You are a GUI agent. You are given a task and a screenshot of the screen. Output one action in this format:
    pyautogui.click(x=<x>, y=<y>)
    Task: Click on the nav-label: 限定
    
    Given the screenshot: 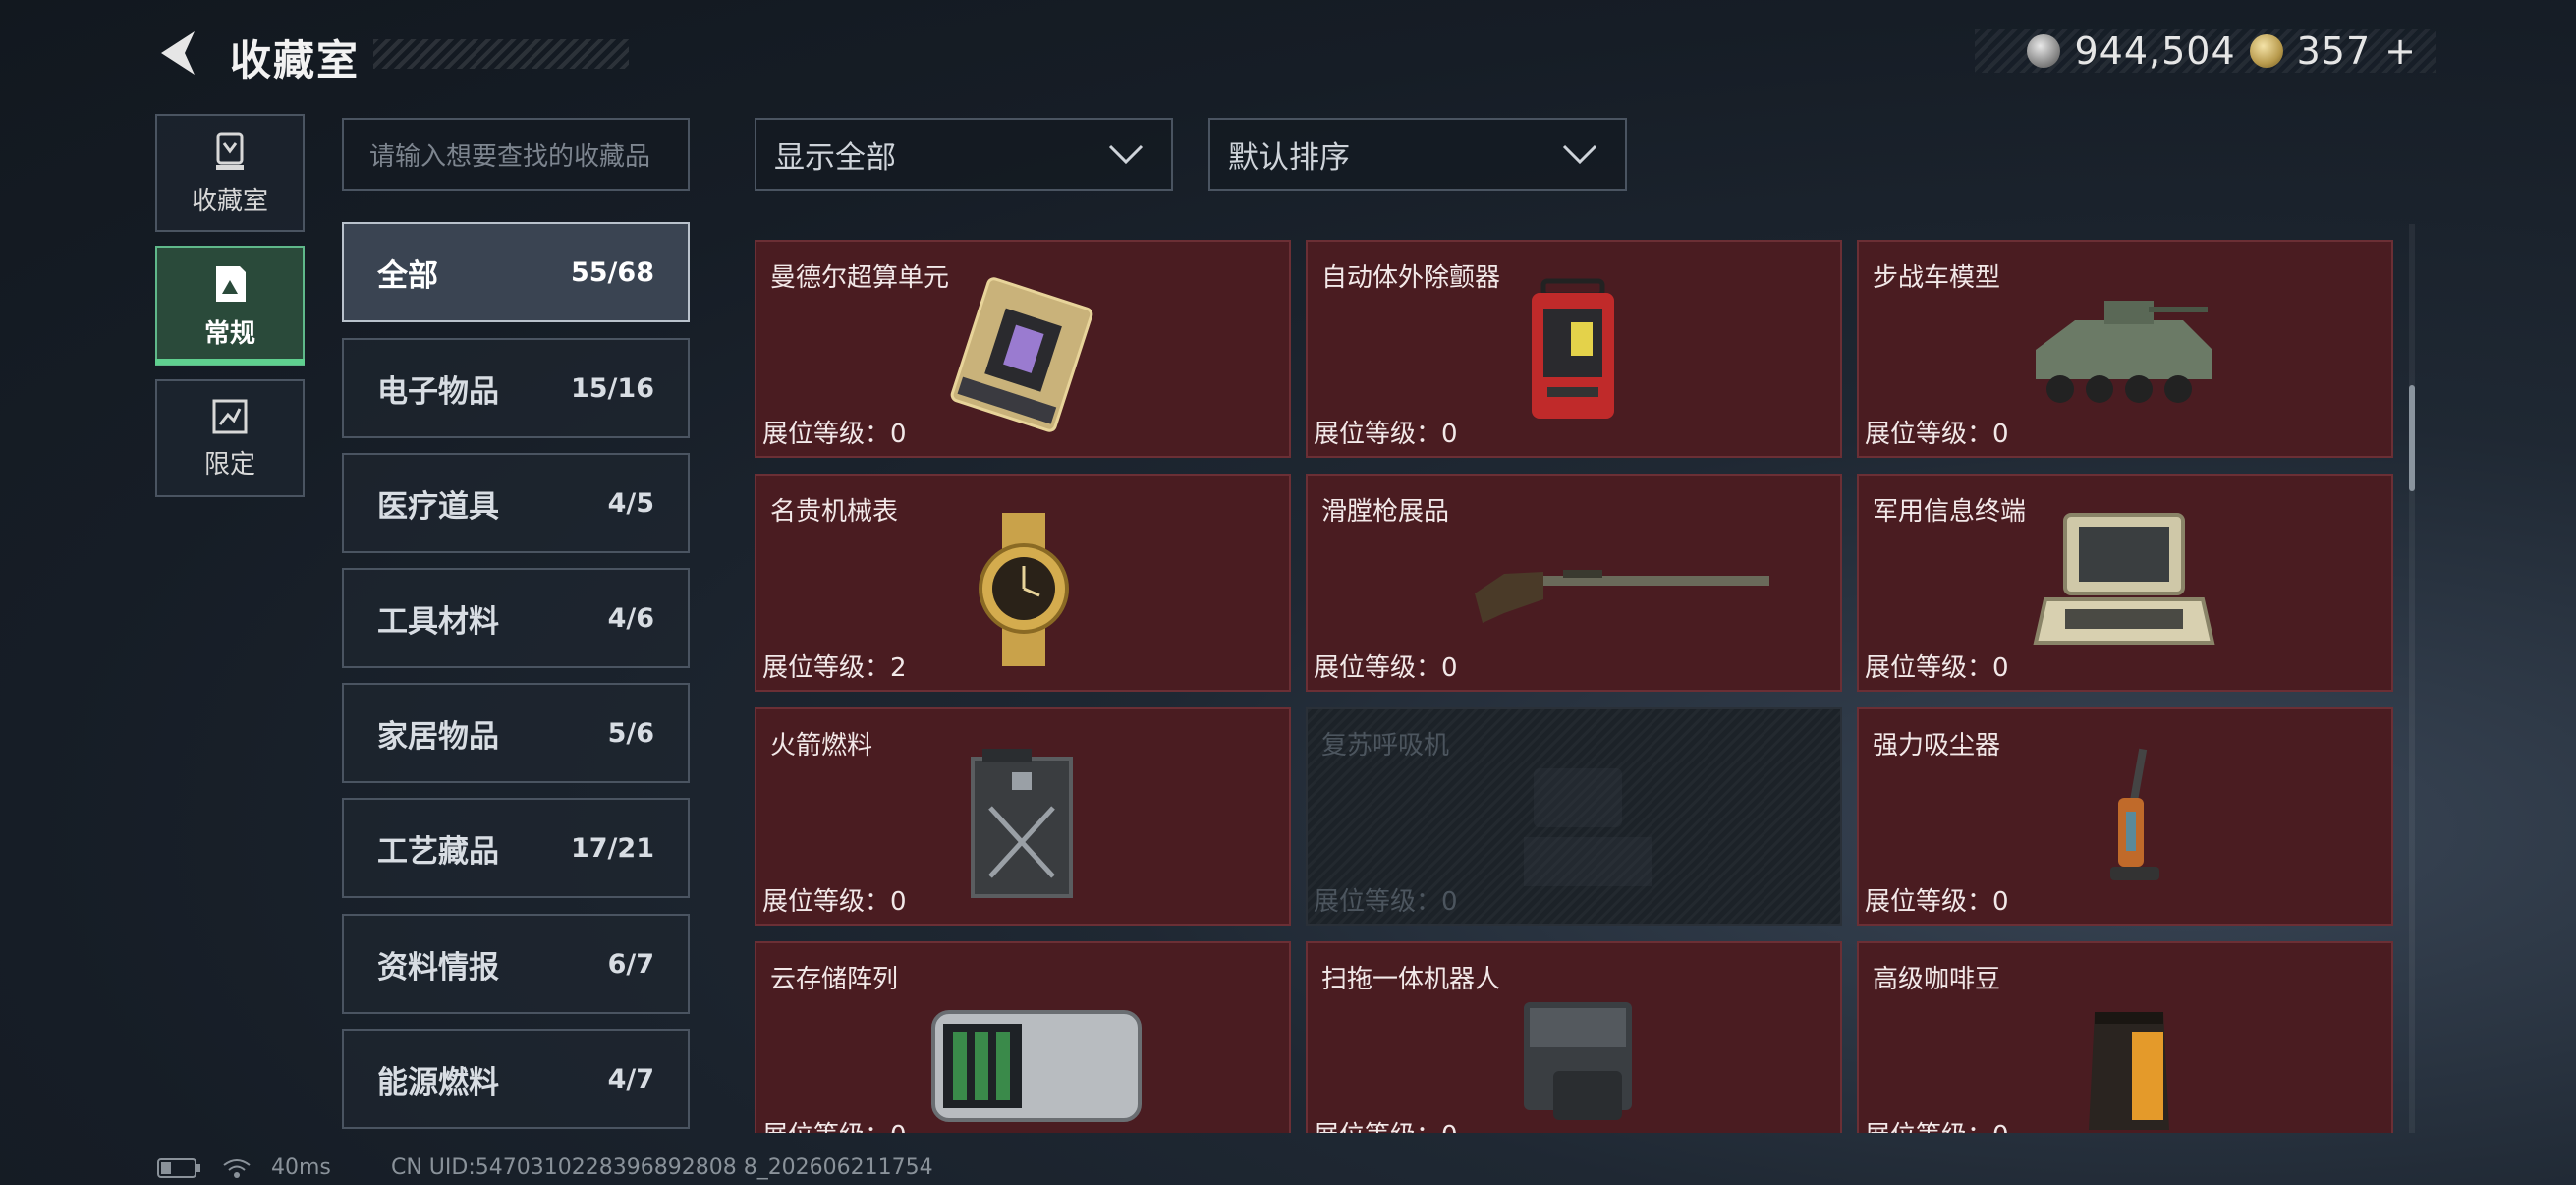 What is the action you would take?
    pyautogui.click(x=229, y=465)
    